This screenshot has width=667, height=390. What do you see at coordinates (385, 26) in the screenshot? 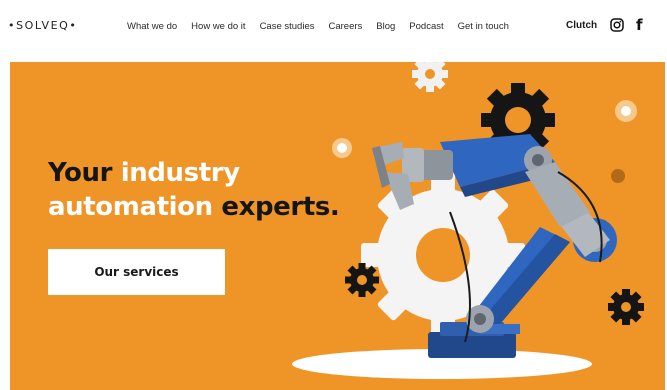
I see `nav-blog: Blog` at bounding box center [385, 26].